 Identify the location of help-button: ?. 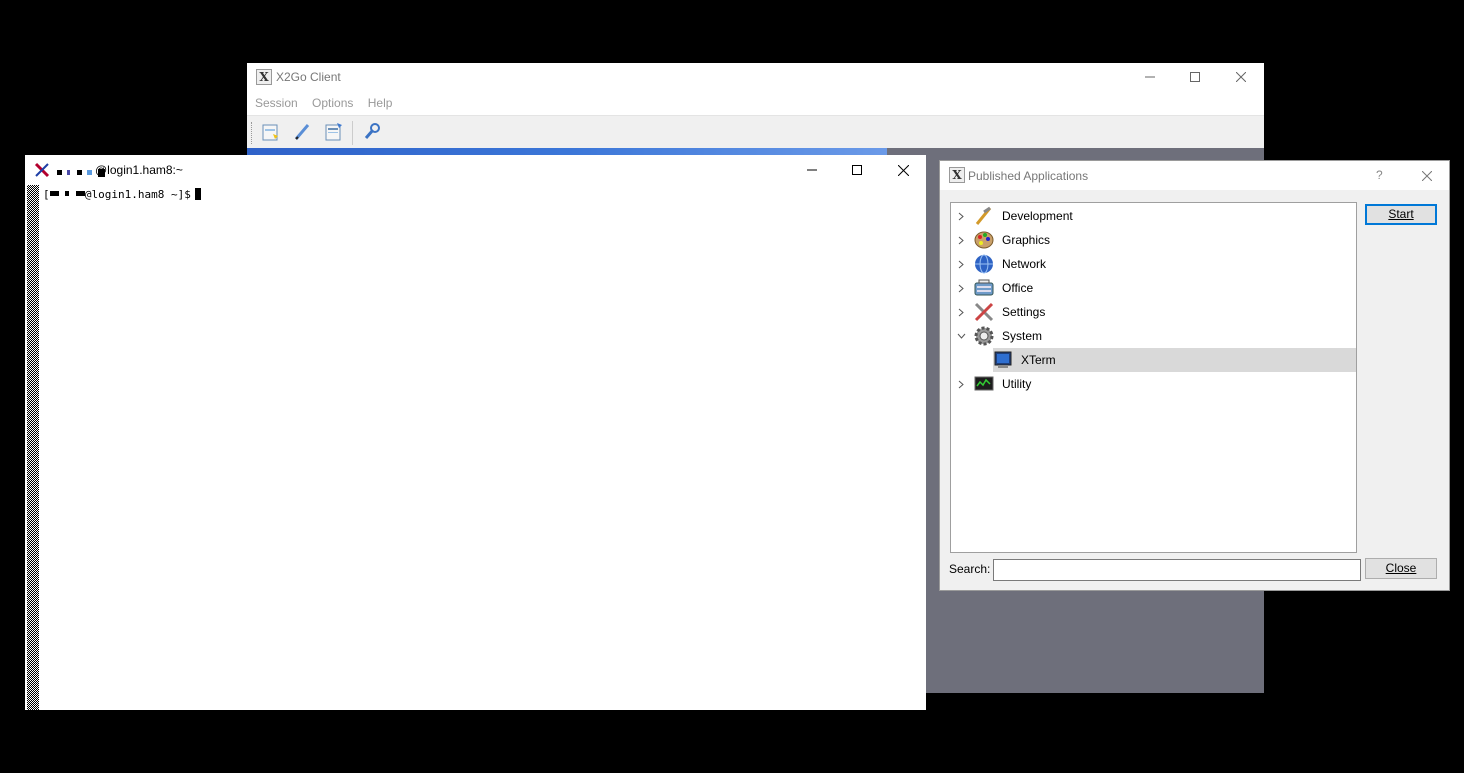
(1379, 175).